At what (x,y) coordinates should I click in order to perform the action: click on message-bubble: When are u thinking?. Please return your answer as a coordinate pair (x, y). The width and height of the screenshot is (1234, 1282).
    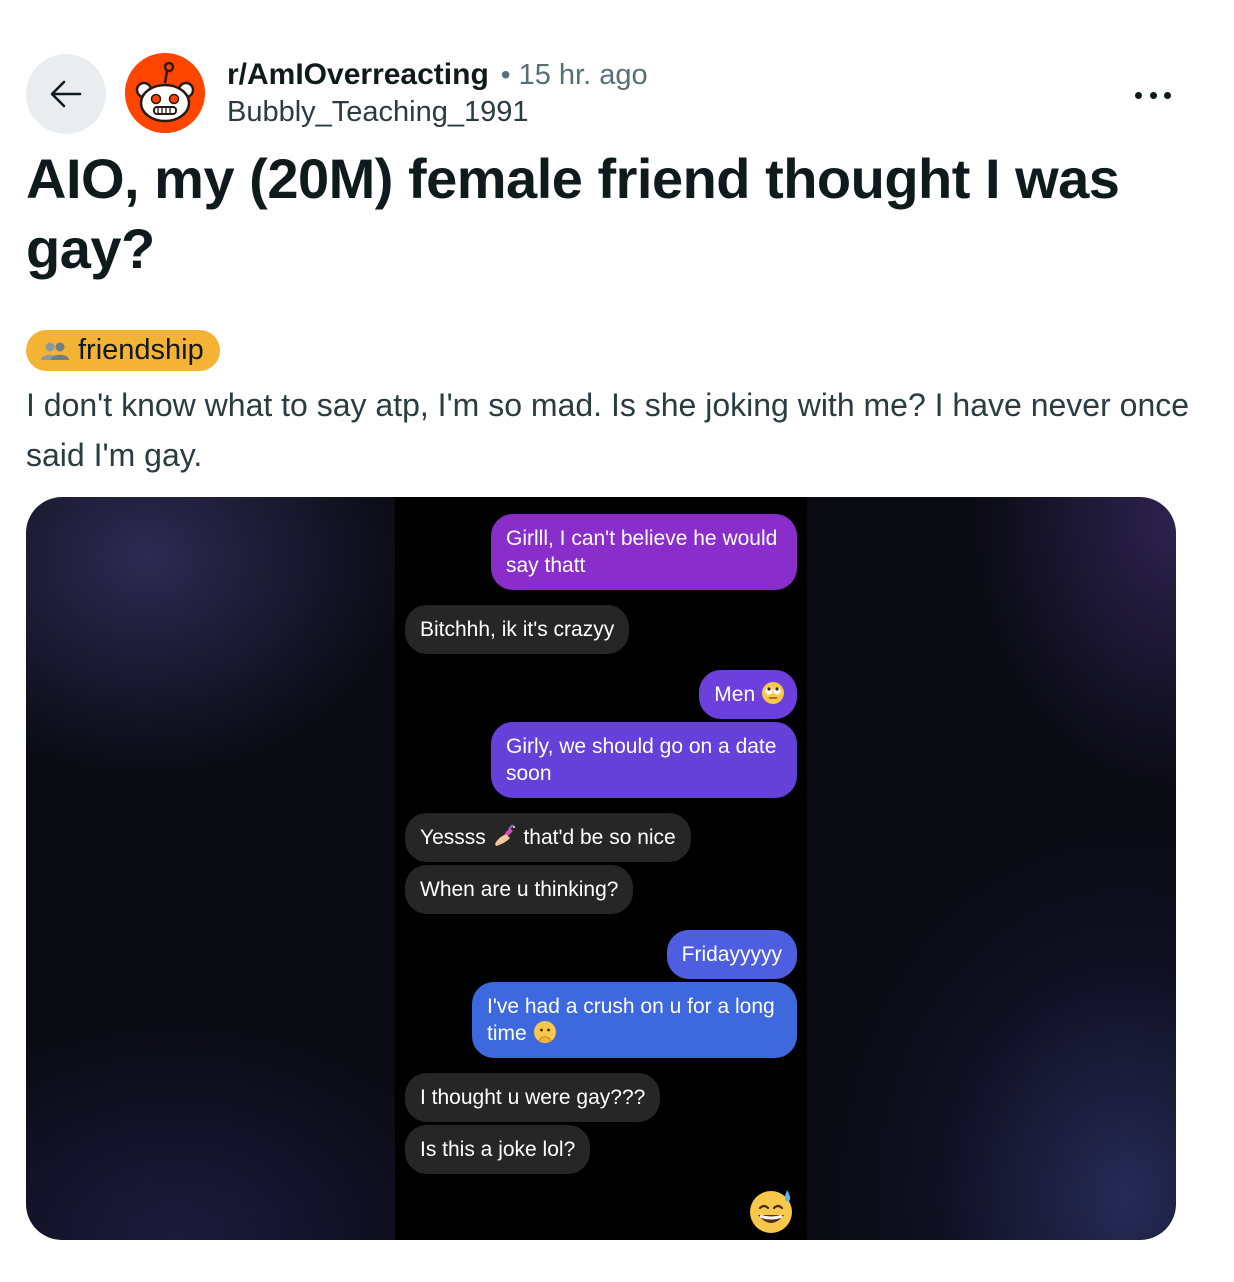
    Looking at the image, I should click on (519, 889).